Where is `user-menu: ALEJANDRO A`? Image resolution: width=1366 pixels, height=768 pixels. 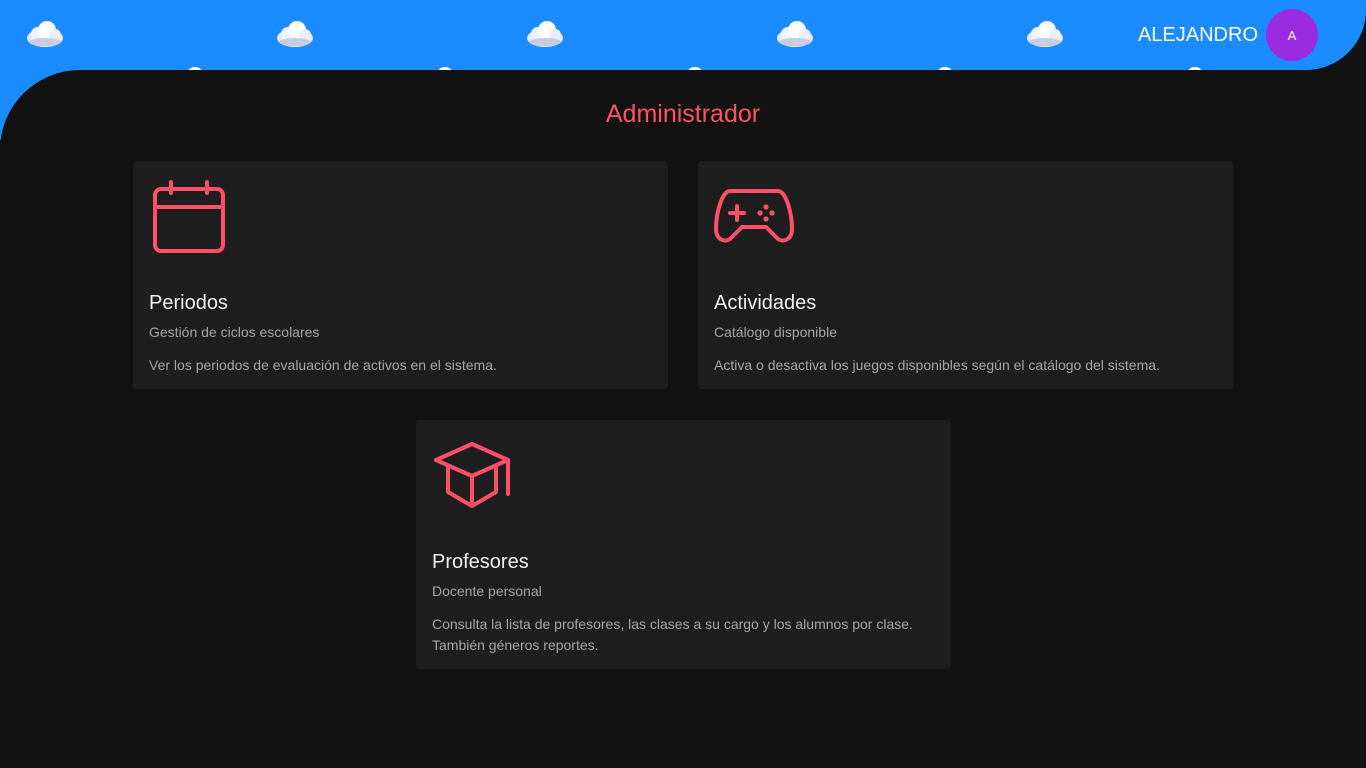
user-menu: ALEJANDRO A is located at coordinates (1228, 35).